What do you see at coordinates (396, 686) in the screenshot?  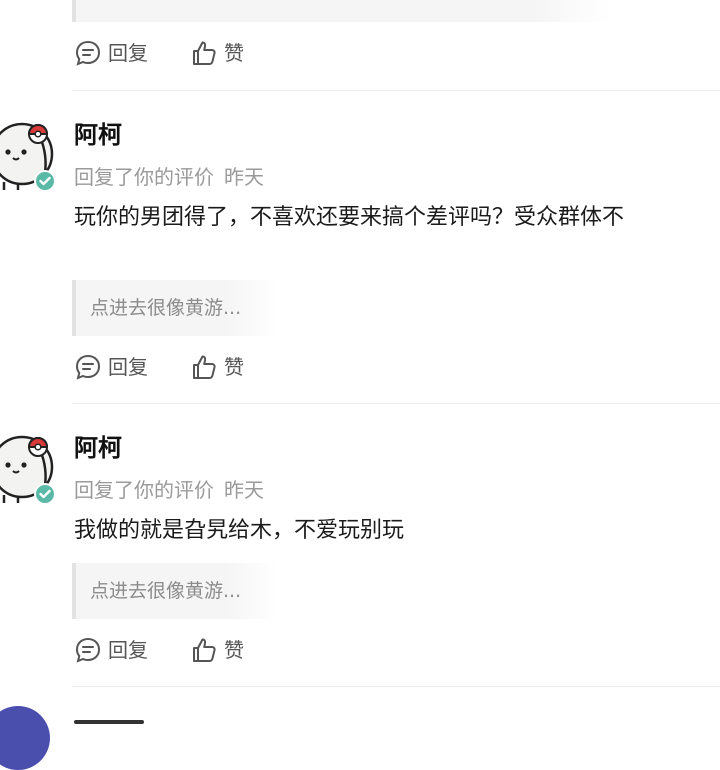 I see `comment-divider` at bounding box center [396, 686].